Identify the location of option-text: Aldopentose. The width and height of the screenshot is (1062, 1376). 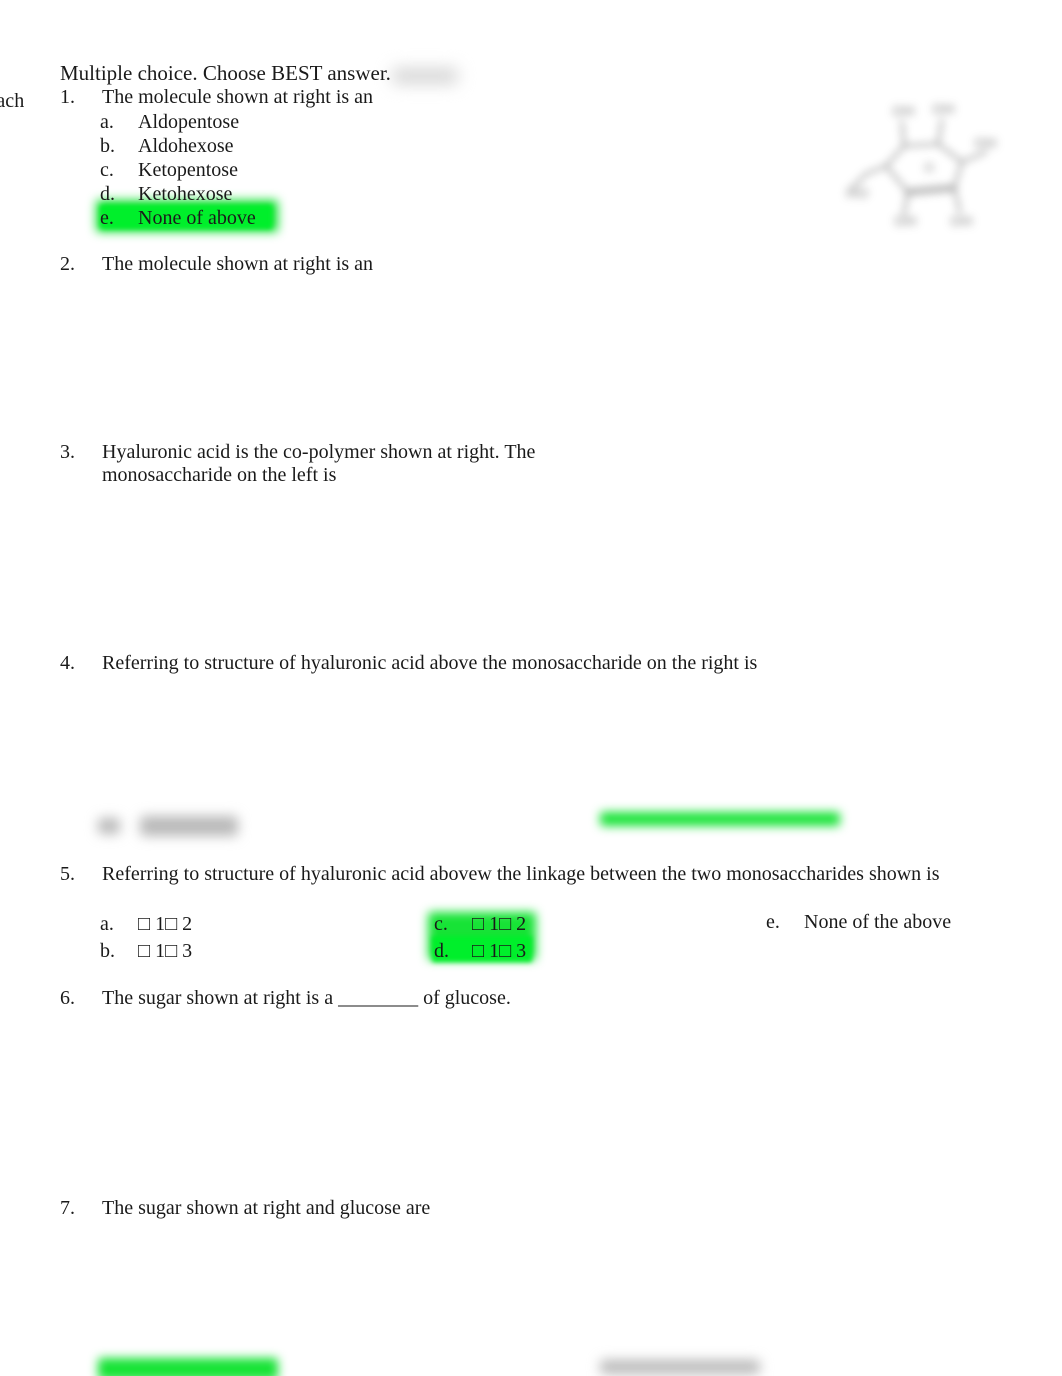
(189, 122).